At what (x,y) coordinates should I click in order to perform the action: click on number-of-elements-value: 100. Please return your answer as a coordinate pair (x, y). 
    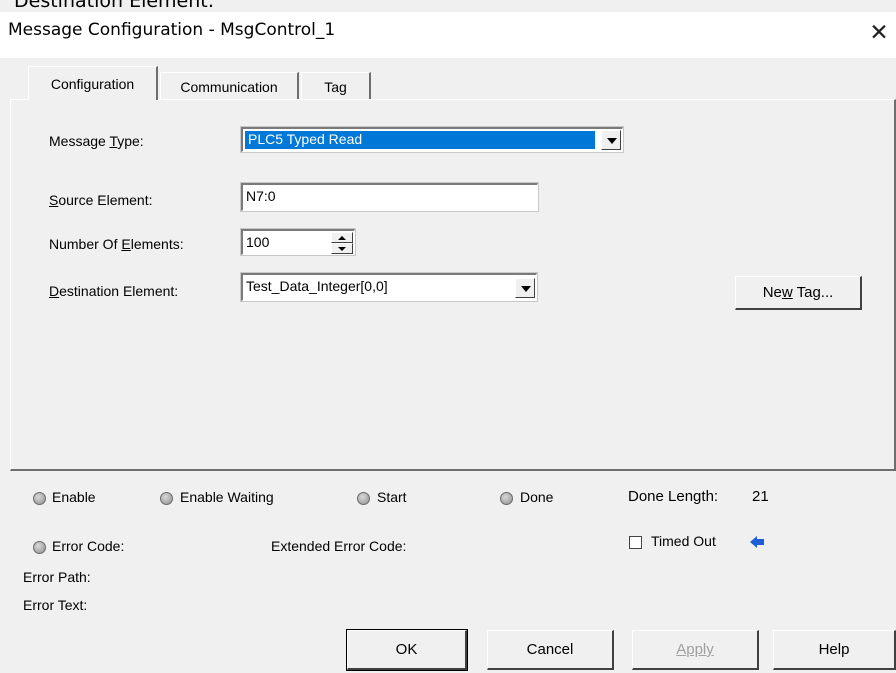
    Looking at the image, I should click on (258, 242).